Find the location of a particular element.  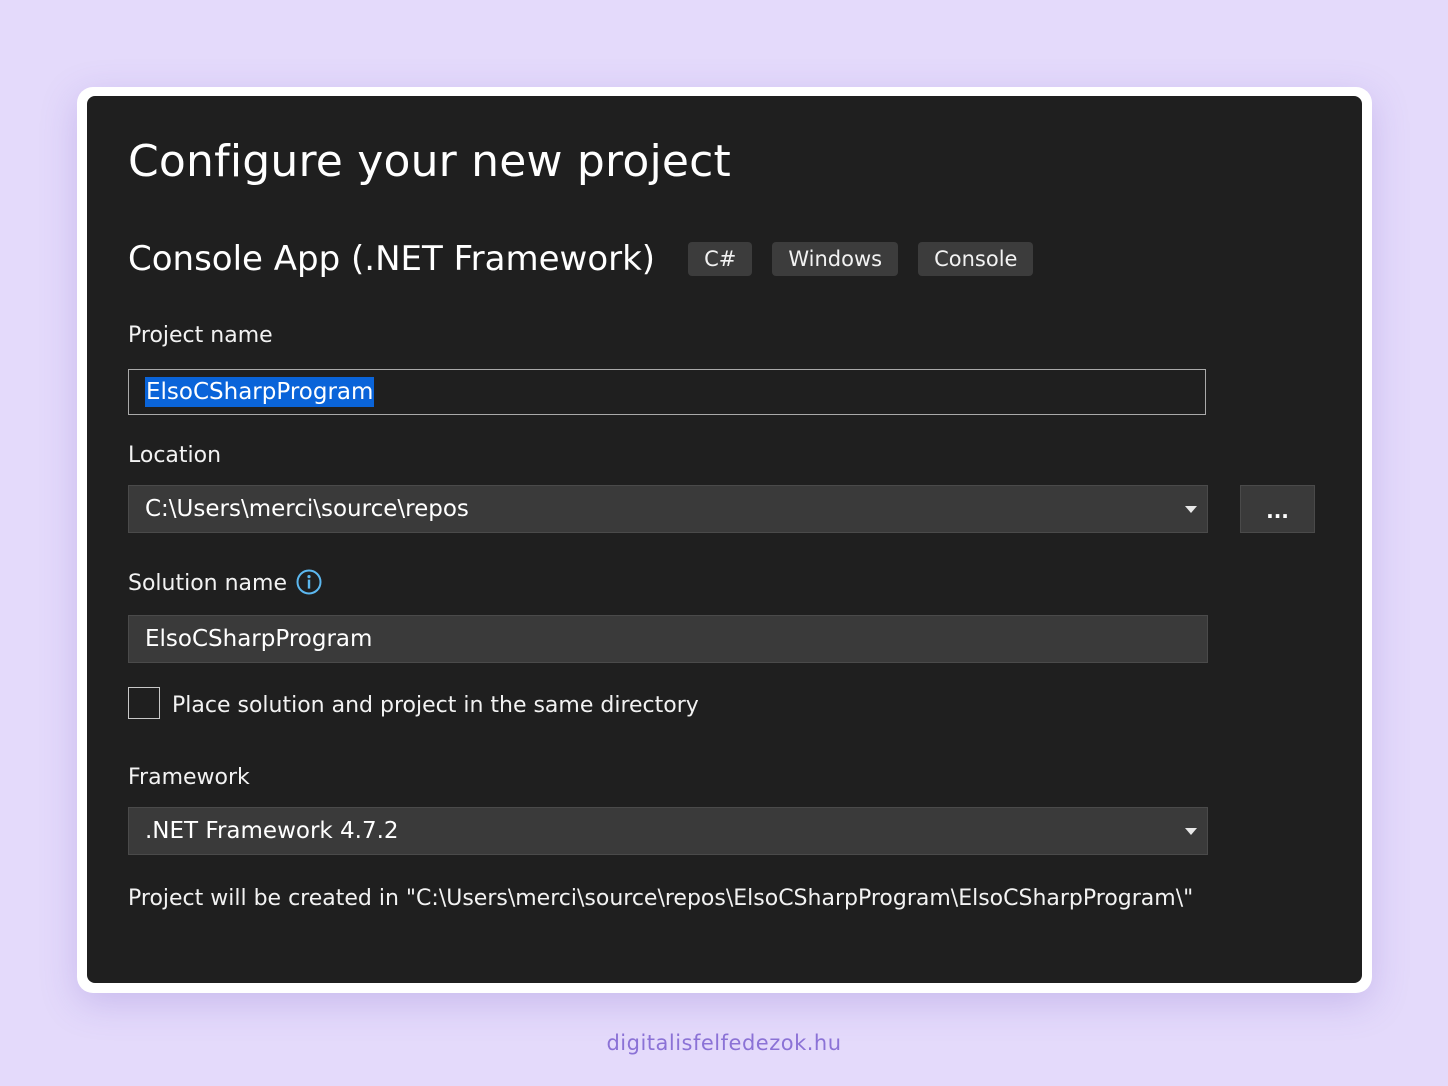

dialog-title: Configure your new project is located at coordinates (430, 161).